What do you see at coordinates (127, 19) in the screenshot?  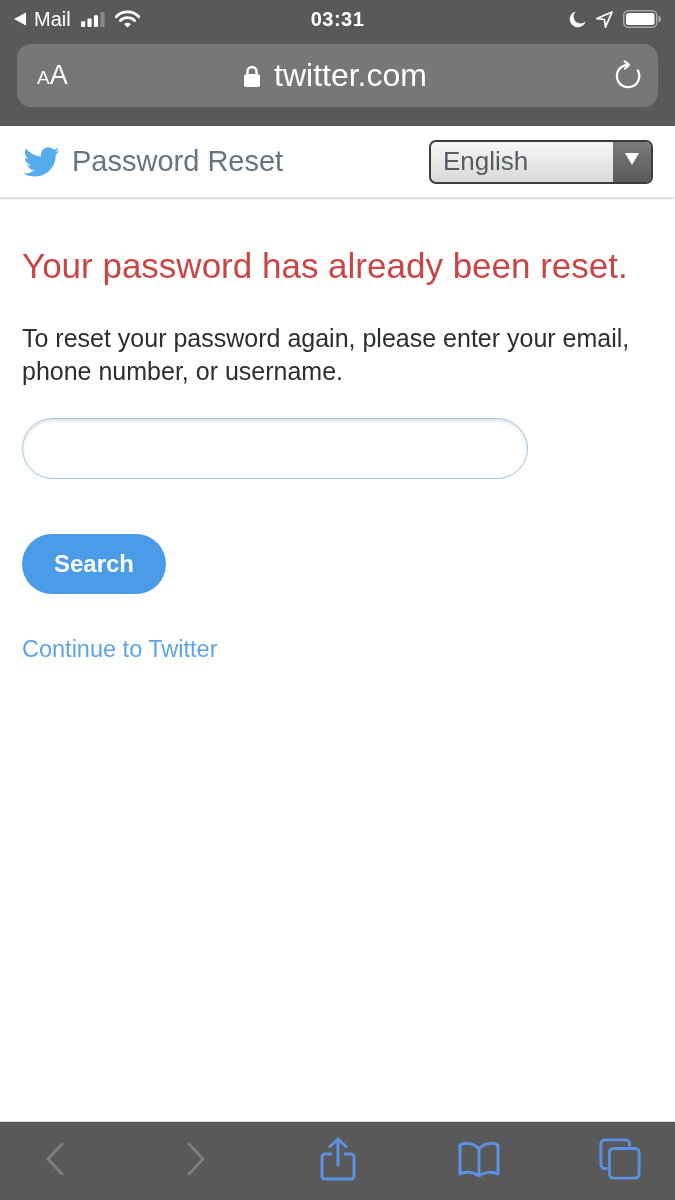 I see `wifi-icon` at bounding box center [127, 19].